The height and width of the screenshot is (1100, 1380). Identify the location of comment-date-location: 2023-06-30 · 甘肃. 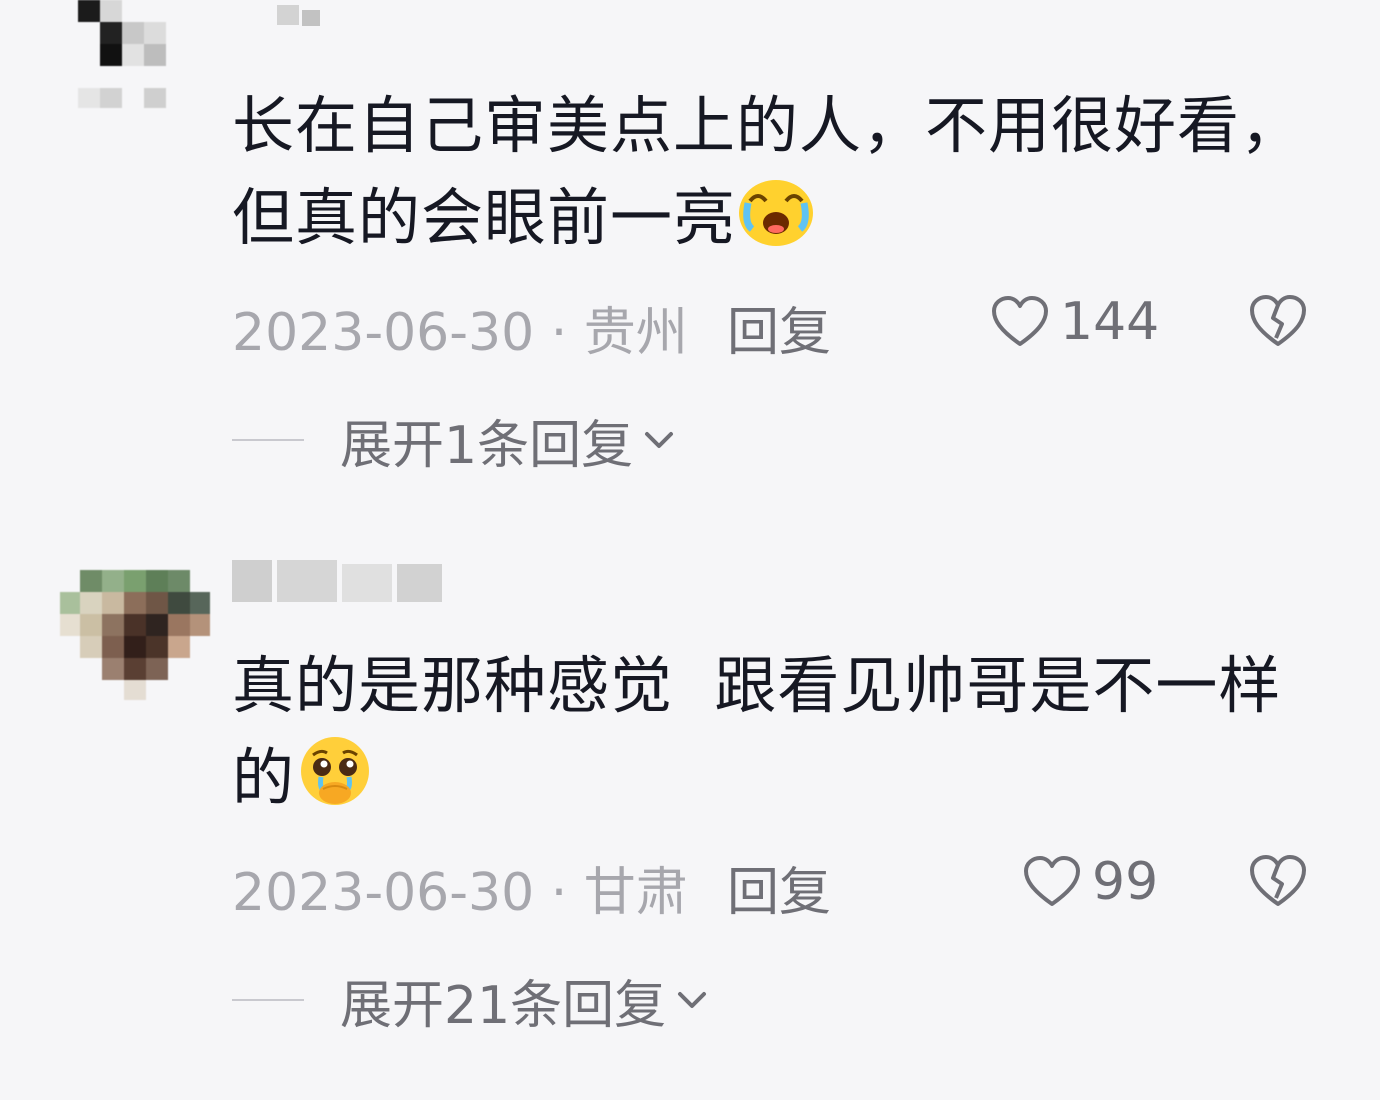
(460, 893).